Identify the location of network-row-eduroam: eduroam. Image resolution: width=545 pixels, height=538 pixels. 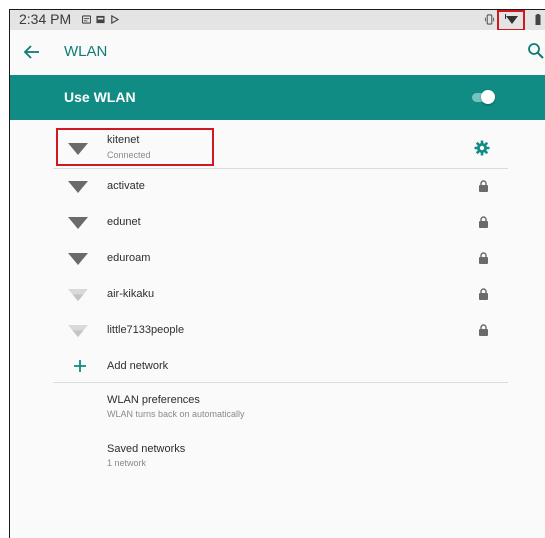
(277, 258).